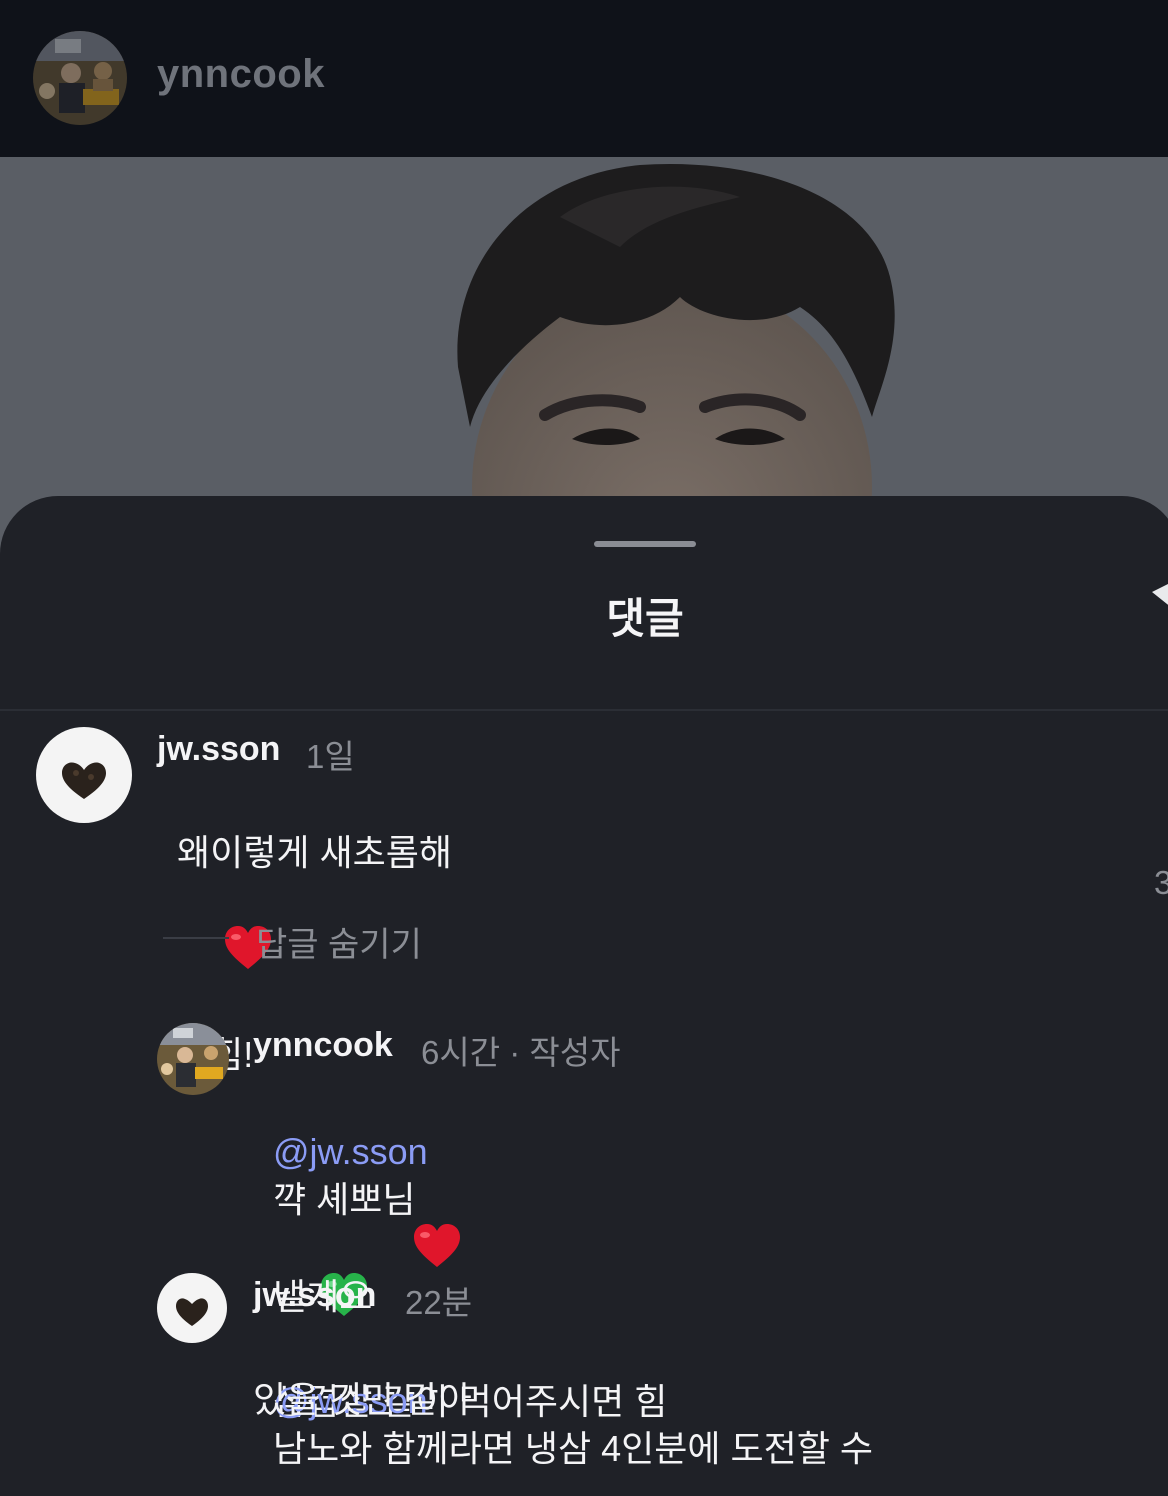  I want to click on reply-time: 22분, so click(439, 1302).